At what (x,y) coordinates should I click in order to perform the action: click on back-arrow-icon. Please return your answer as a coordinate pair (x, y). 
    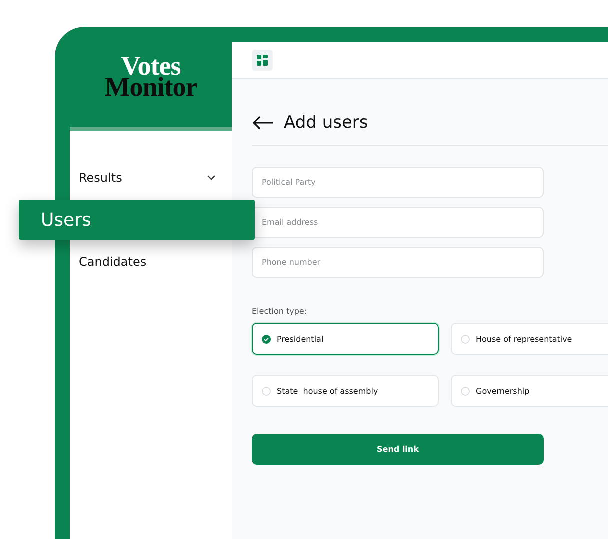
    Looking at the image, I should click on (263, 123).